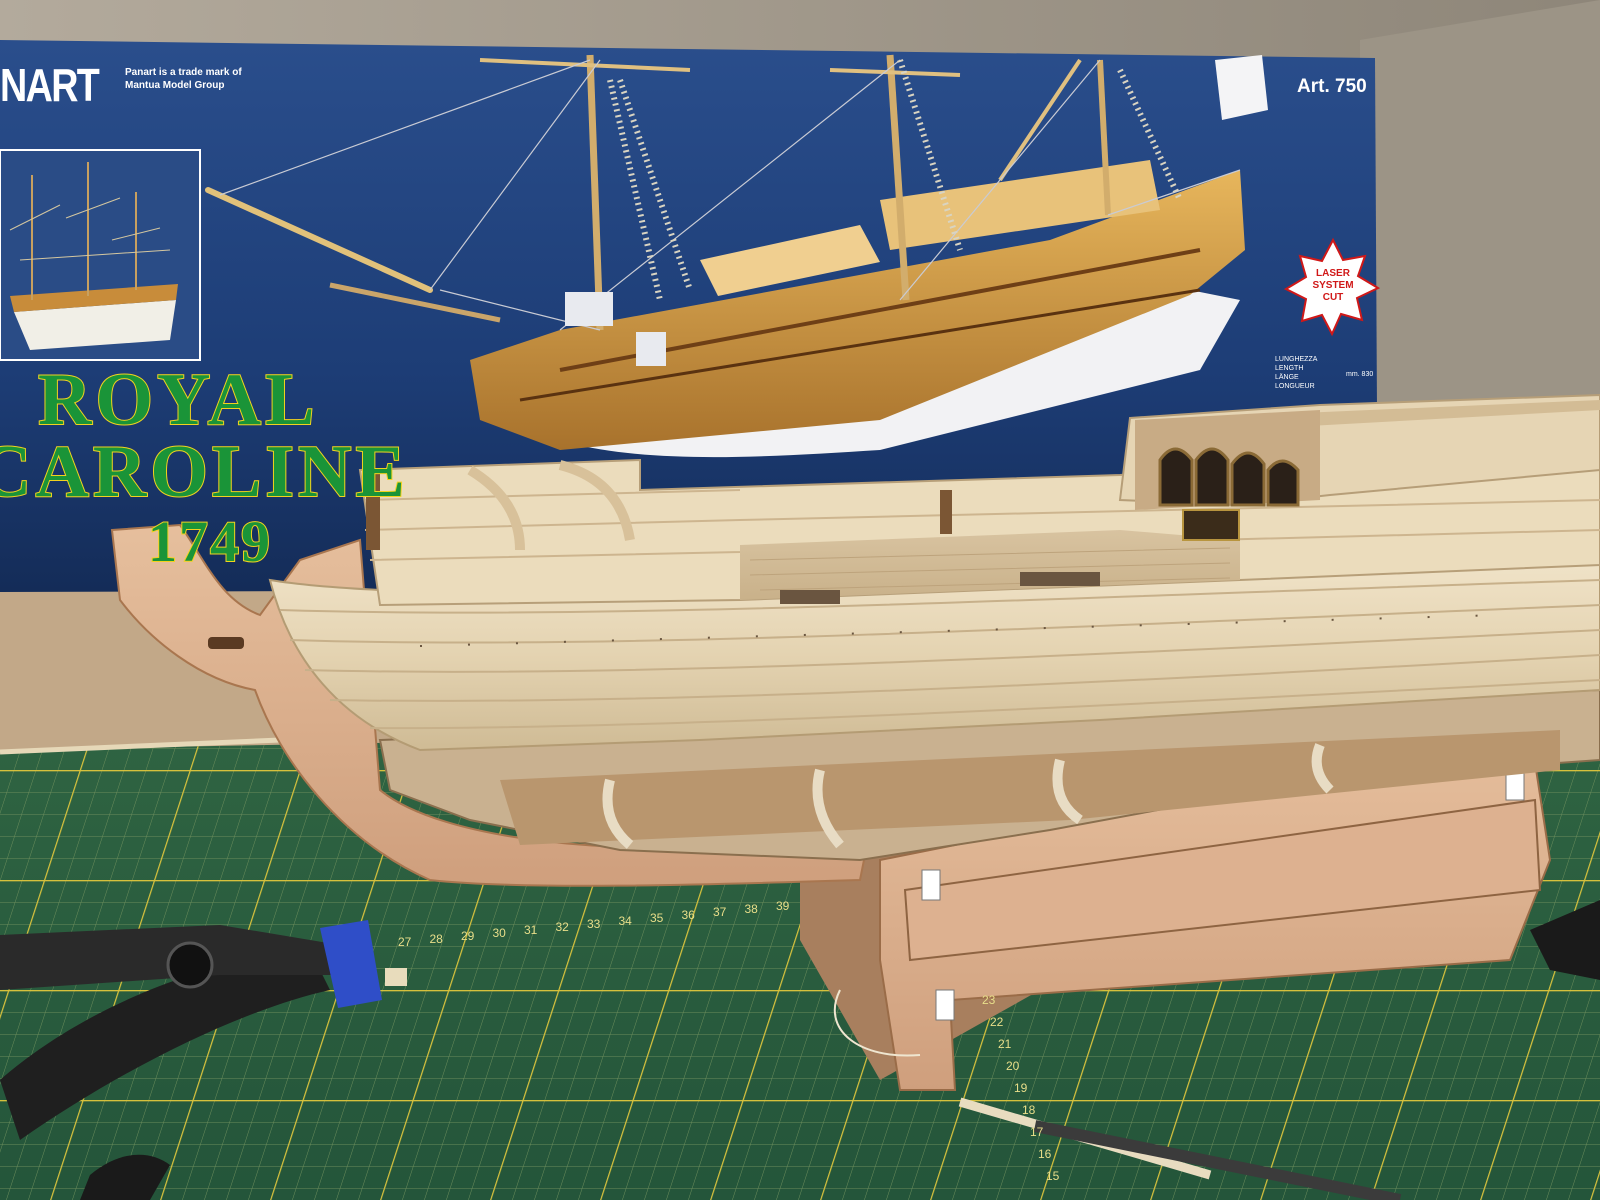 Image resolution: width=1600 pixels, height=1200 pixels. What do you see at coordinates (500, 933) in the screenshot?
I see `mat-ruler-number: 30` at bounding box center [500, 933].